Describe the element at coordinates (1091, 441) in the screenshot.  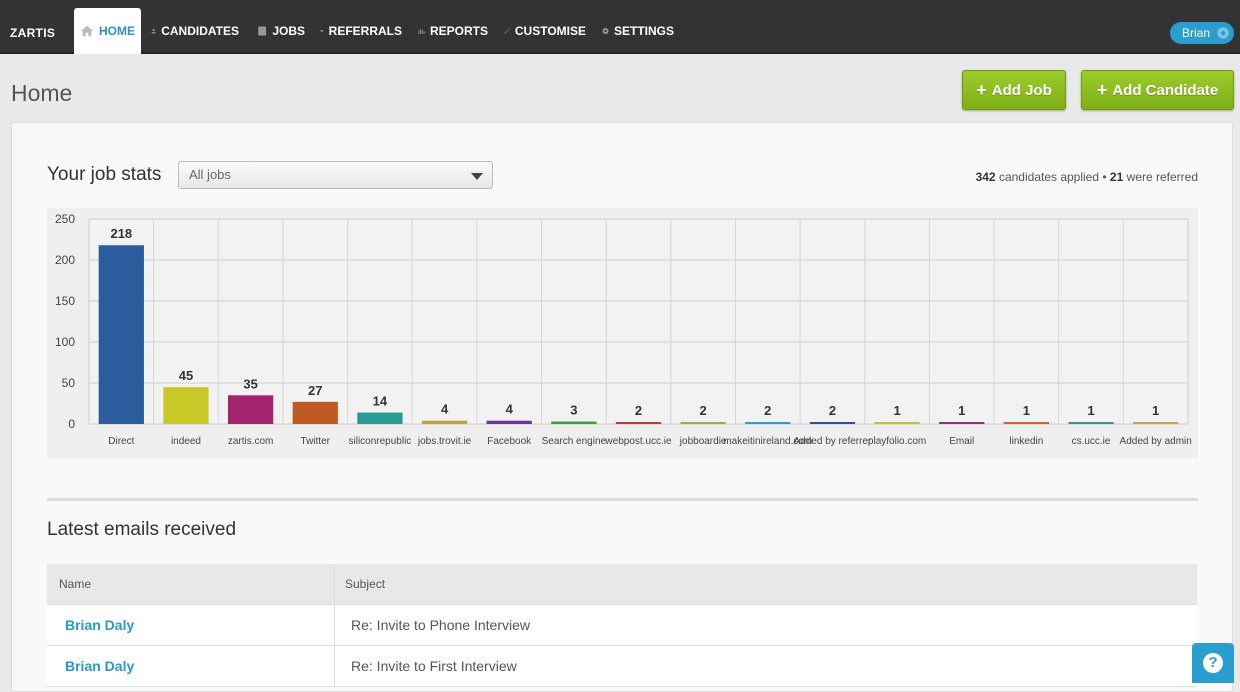
I see `x-tick-label: cs.ucc.ie` at that location.